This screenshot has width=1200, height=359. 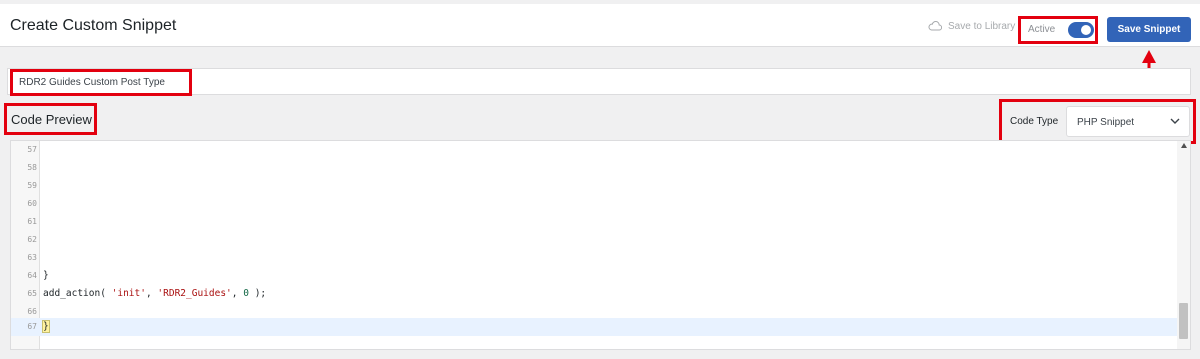 What do you see at coordinates (32, 326) in the screenshot?
I see `line-number: 67` at bounding box center [32, 326].